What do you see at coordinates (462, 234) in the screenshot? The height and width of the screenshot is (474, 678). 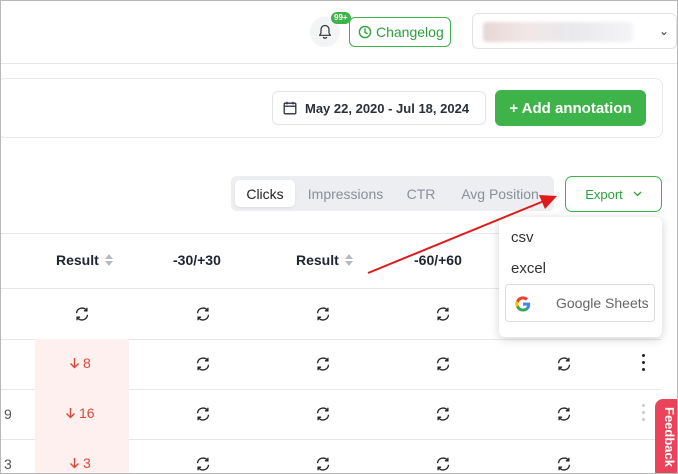 I see `annotation-arrow` at bounding box center [462, 234].